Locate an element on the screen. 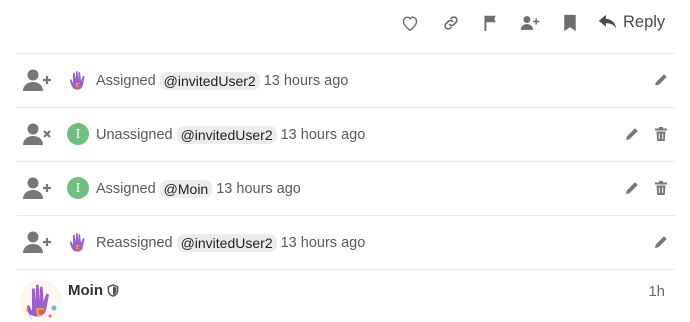  add-user-icon is located at coordinates (530, 23).